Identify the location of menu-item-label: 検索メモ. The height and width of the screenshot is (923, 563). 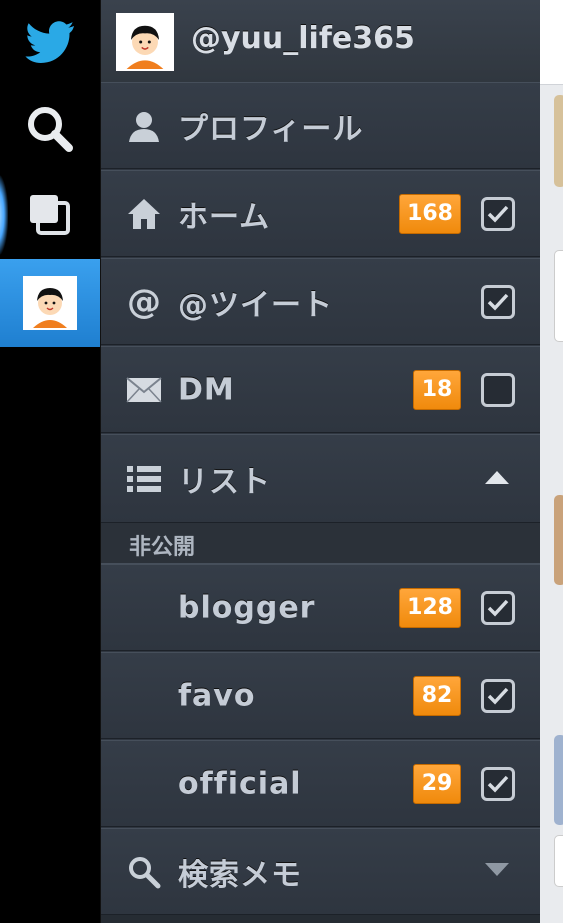
(240, 875).